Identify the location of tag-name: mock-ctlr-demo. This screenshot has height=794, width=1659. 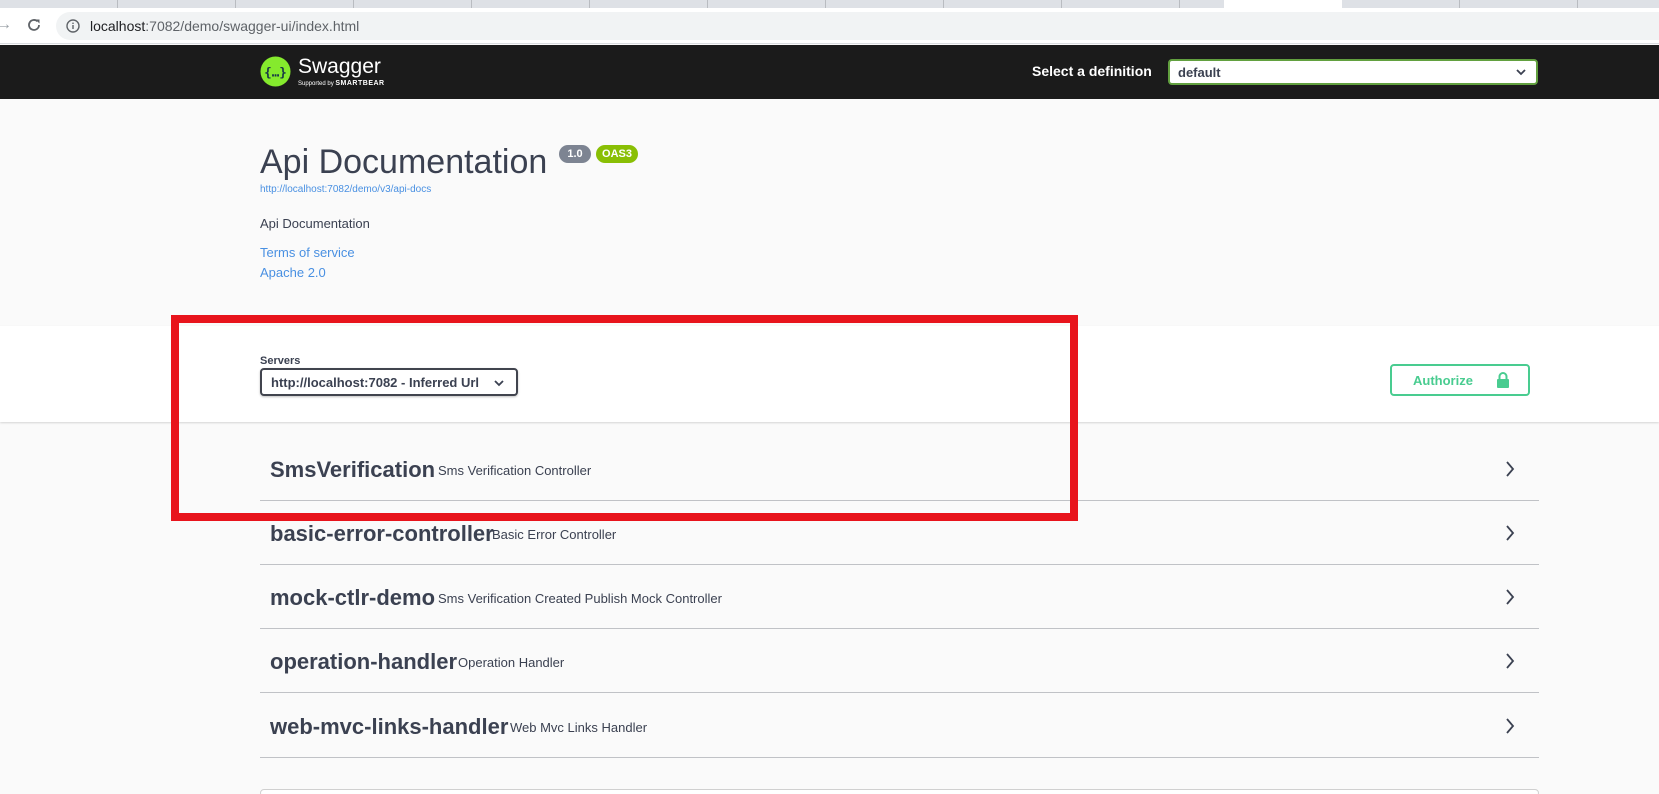
(353, 597).